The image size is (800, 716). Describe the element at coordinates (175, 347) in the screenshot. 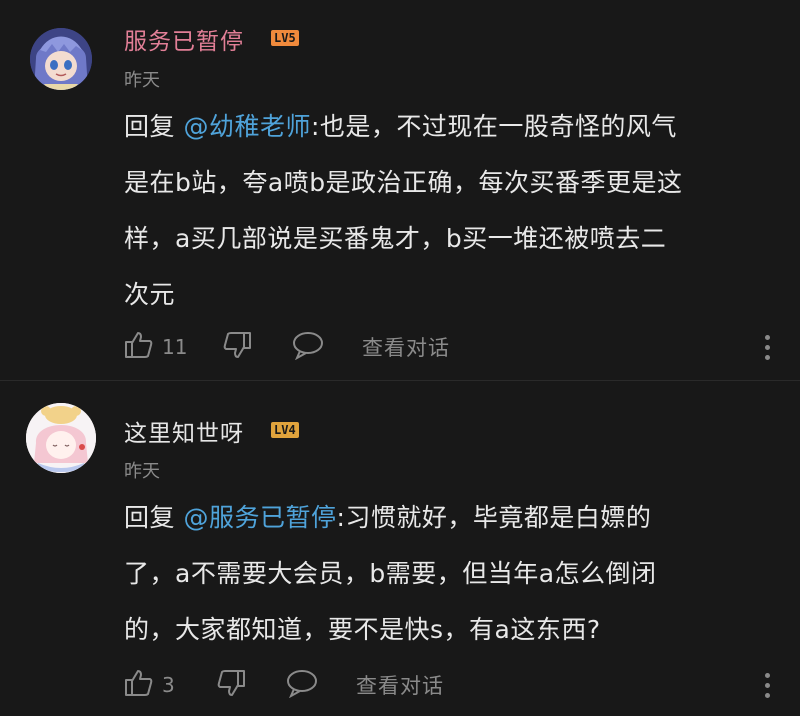

I see `like-count: 11` at that location.